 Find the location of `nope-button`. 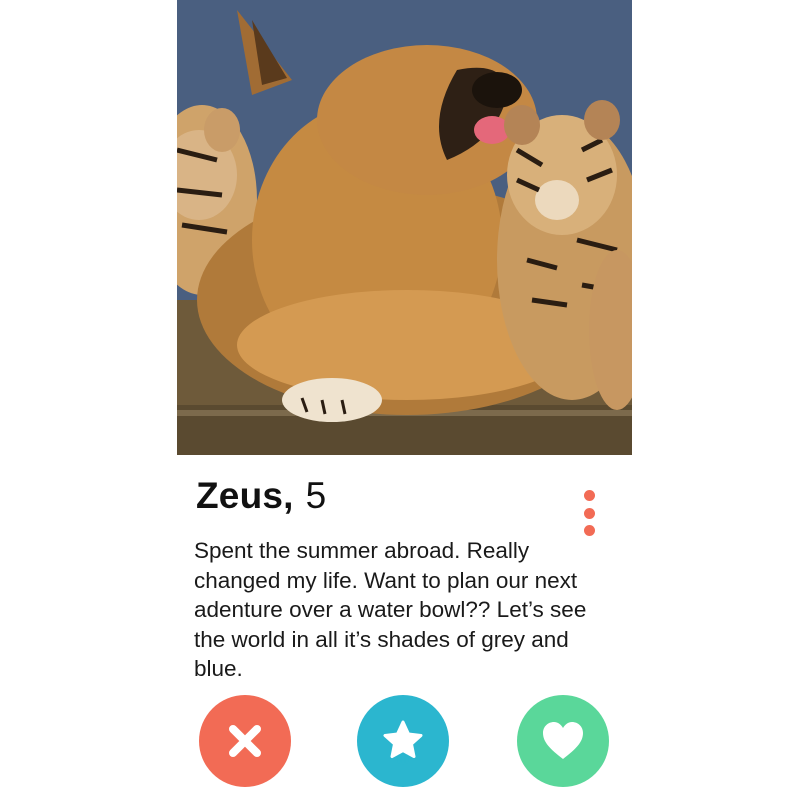

nope-button is located at coordinates (245, 741).